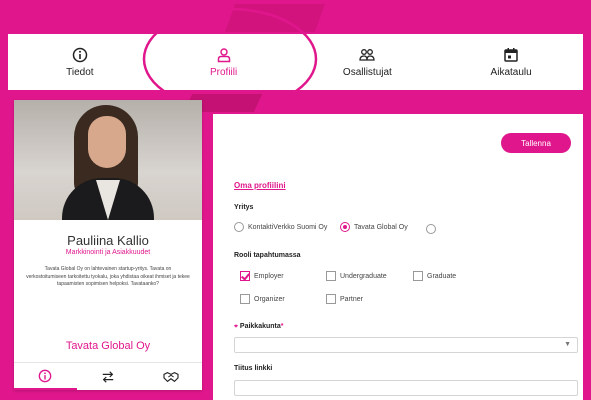 Image resolution: width=591 pixels, height=400 pixels. Describe the element at coordinates (244, 207) in the screenshot. I see `company-label: Yritys` at that location.